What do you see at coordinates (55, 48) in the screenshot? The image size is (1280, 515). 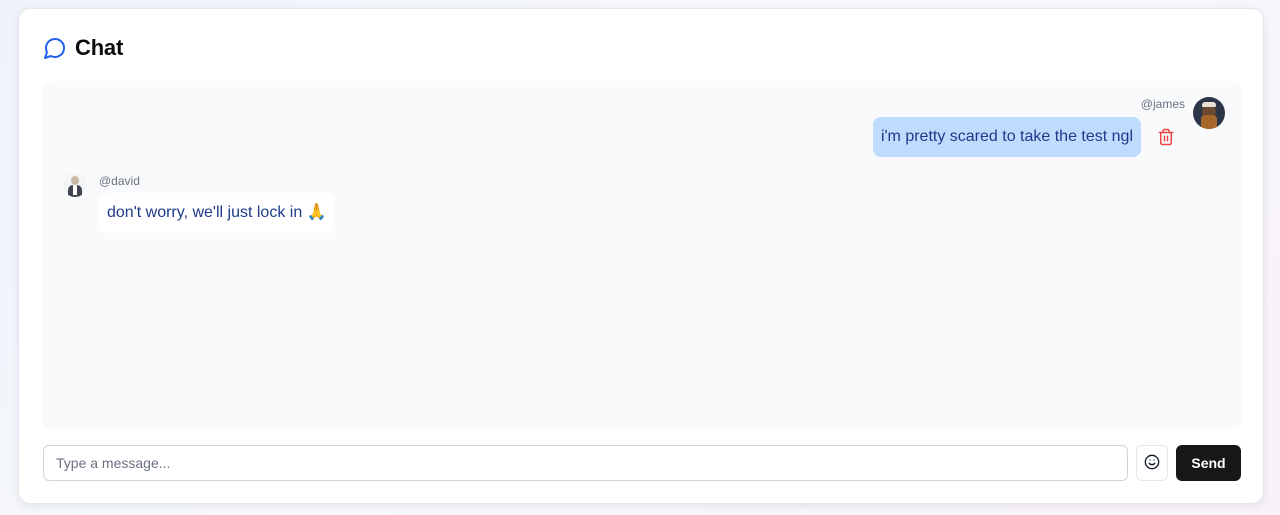 I see `message-circle-icon` at bounding box center [55, 48].